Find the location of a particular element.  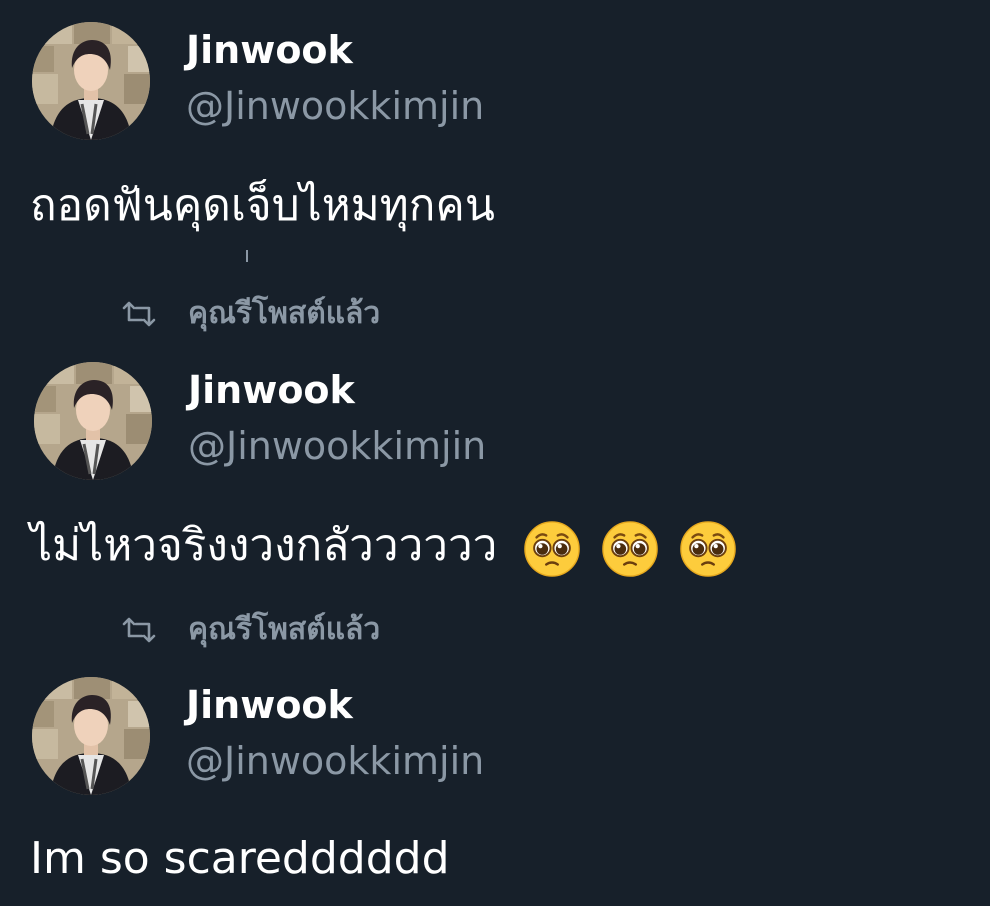

thread-connector is located at coordinates (247, 256).